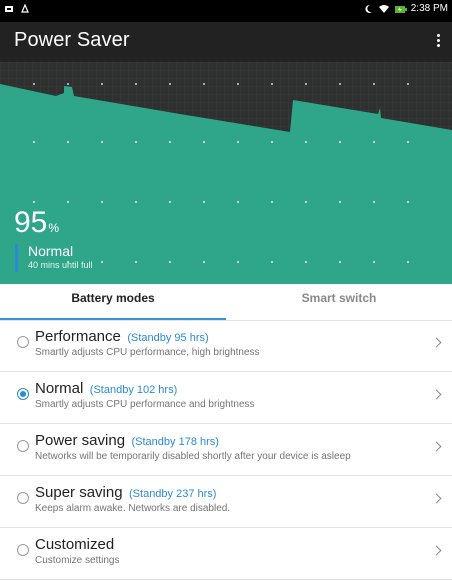  Describe the element at coordinates (79, 492) in the screenshot. I see `mode-name: Super saving` at that location.